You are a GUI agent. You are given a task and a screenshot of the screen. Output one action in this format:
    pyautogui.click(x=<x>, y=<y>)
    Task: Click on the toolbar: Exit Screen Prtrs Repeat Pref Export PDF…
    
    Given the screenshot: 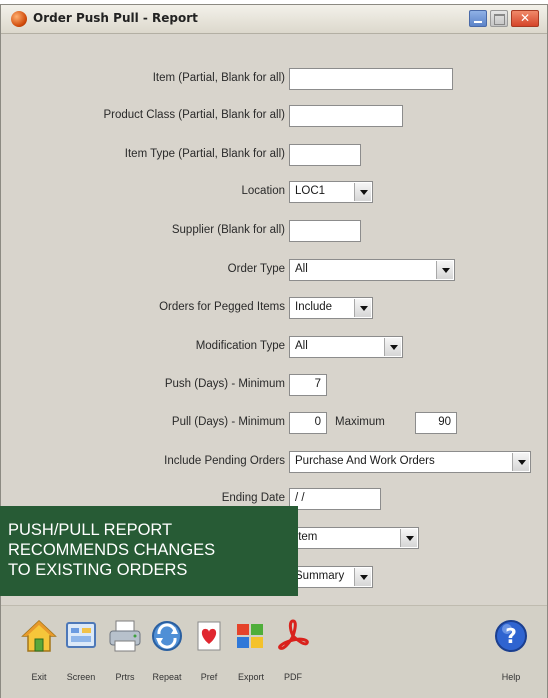 What is the action you would take?
    pyautogui.click(x=274, y=651)
    